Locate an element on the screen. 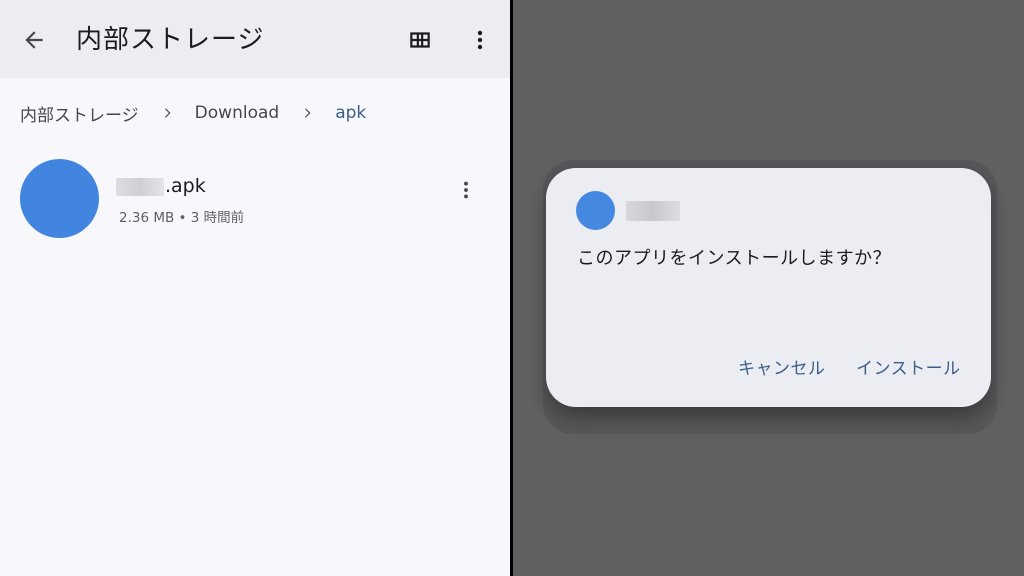 The image size is (1024, 576). app-bar: 内部ストレージ is located at coordinates (255, 39).